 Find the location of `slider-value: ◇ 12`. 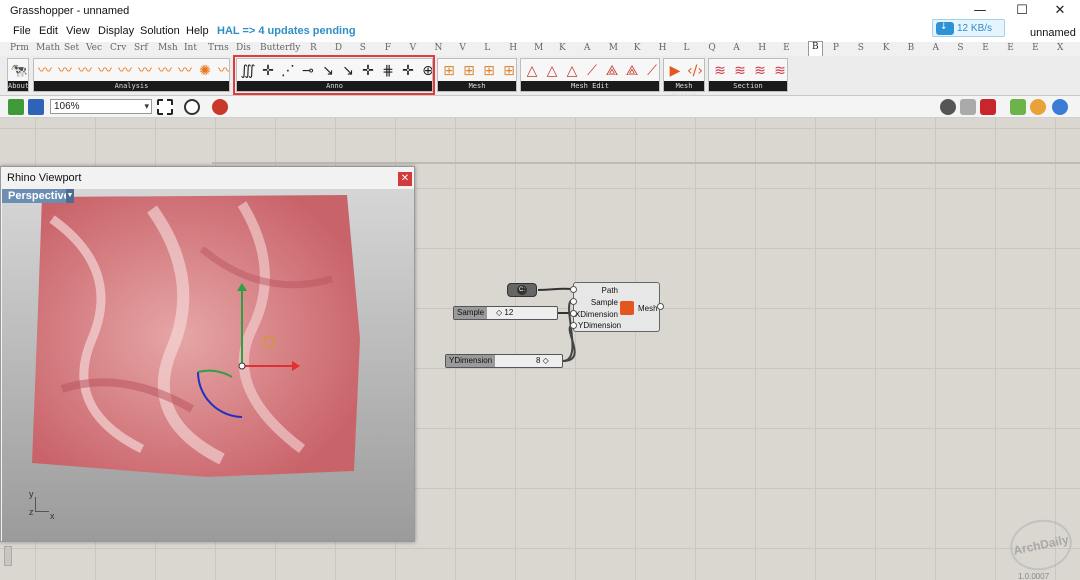

slider-value: ◇ 12 is located at coordinates (504, 313).